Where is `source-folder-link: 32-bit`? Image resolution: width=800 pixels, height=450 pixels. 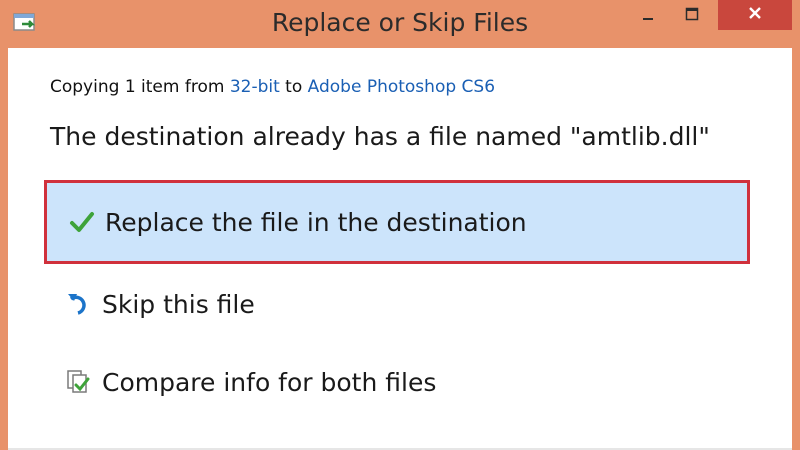 source-folder-link: 32-bit is located at coordinates (255, 87).